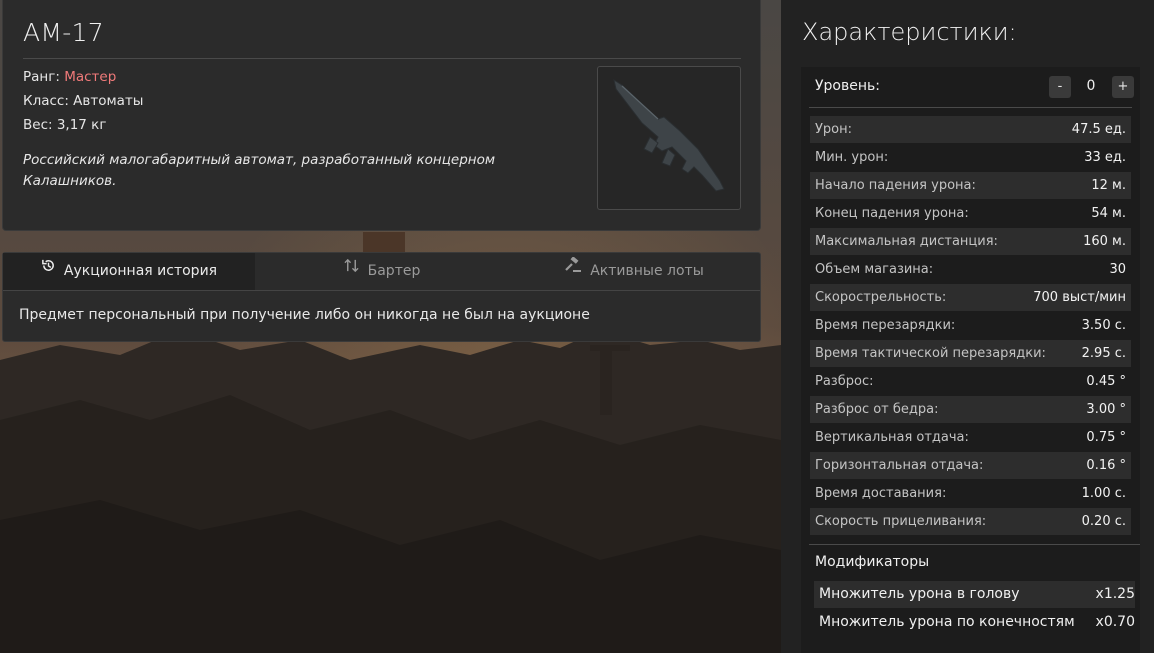  What do you see at coordinates (970, 381) in the screenshot?
I see `stat-row: Разброс: 0.45 °` at bounding box center [970, 381].